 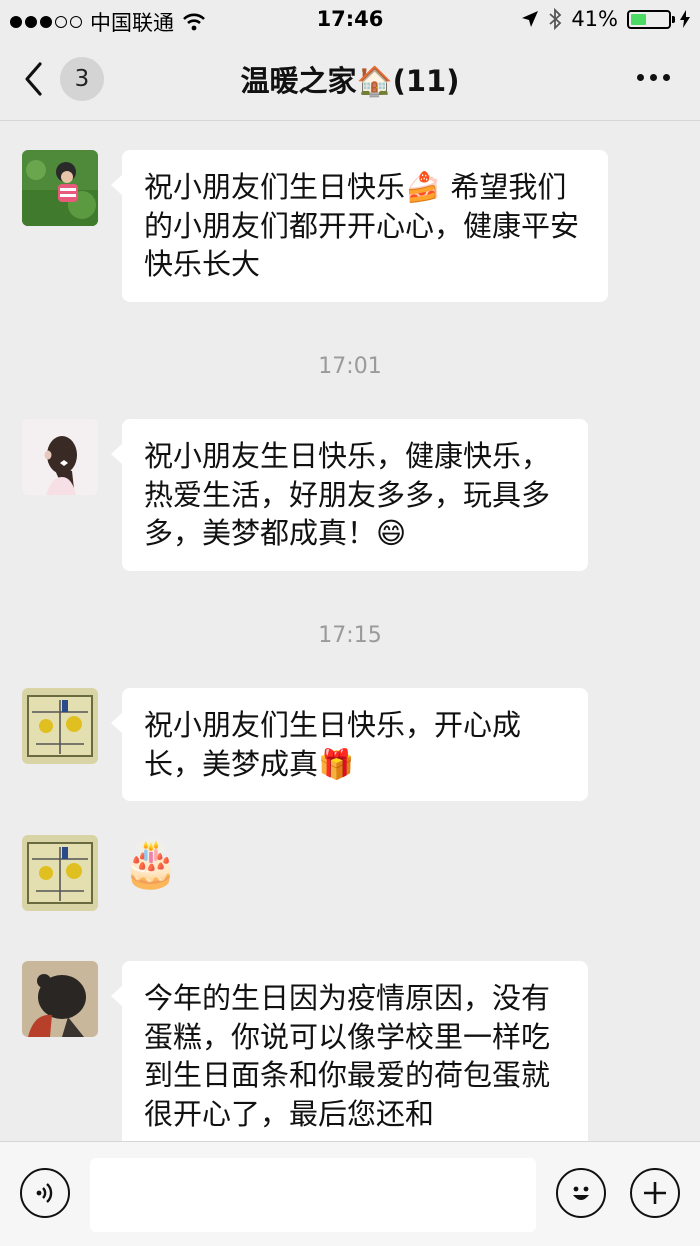 What do you see at coordinates (313, 1195) in the screenshot?
I see `message-input` at bounding box center [313, 1195].